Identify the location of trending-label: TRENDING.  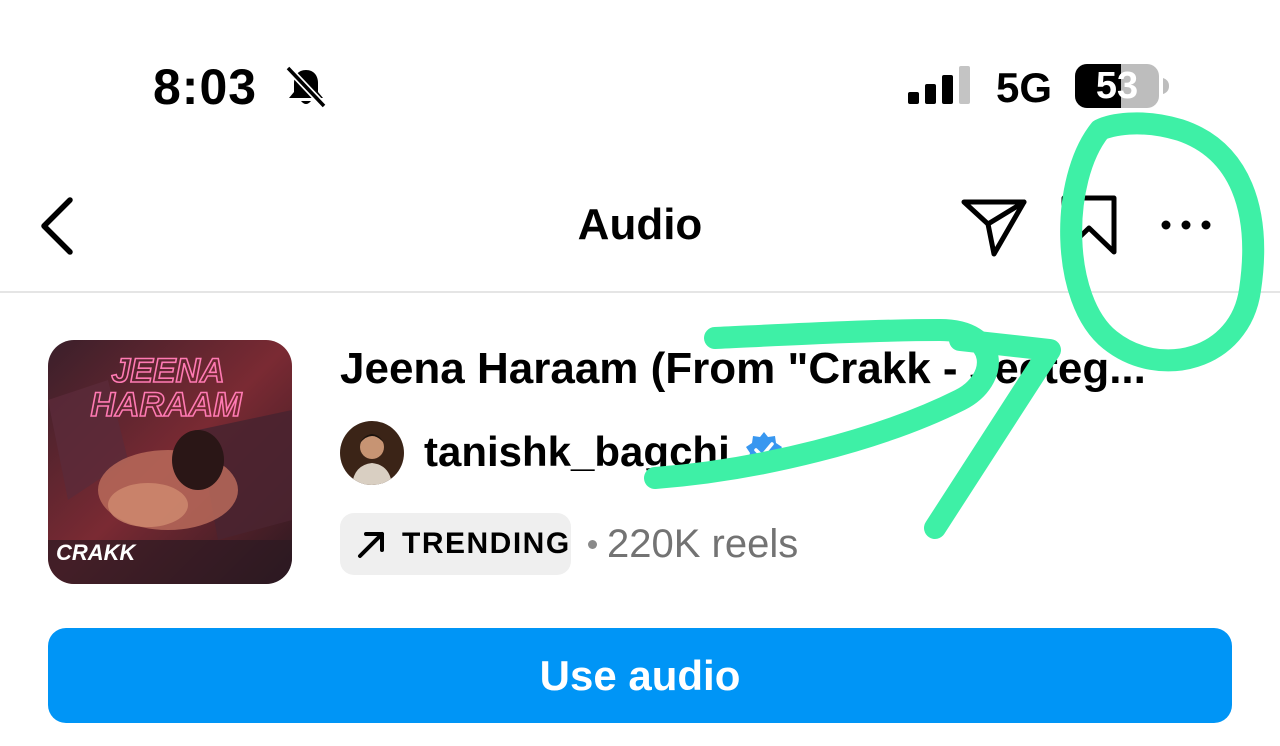
(486, 543).